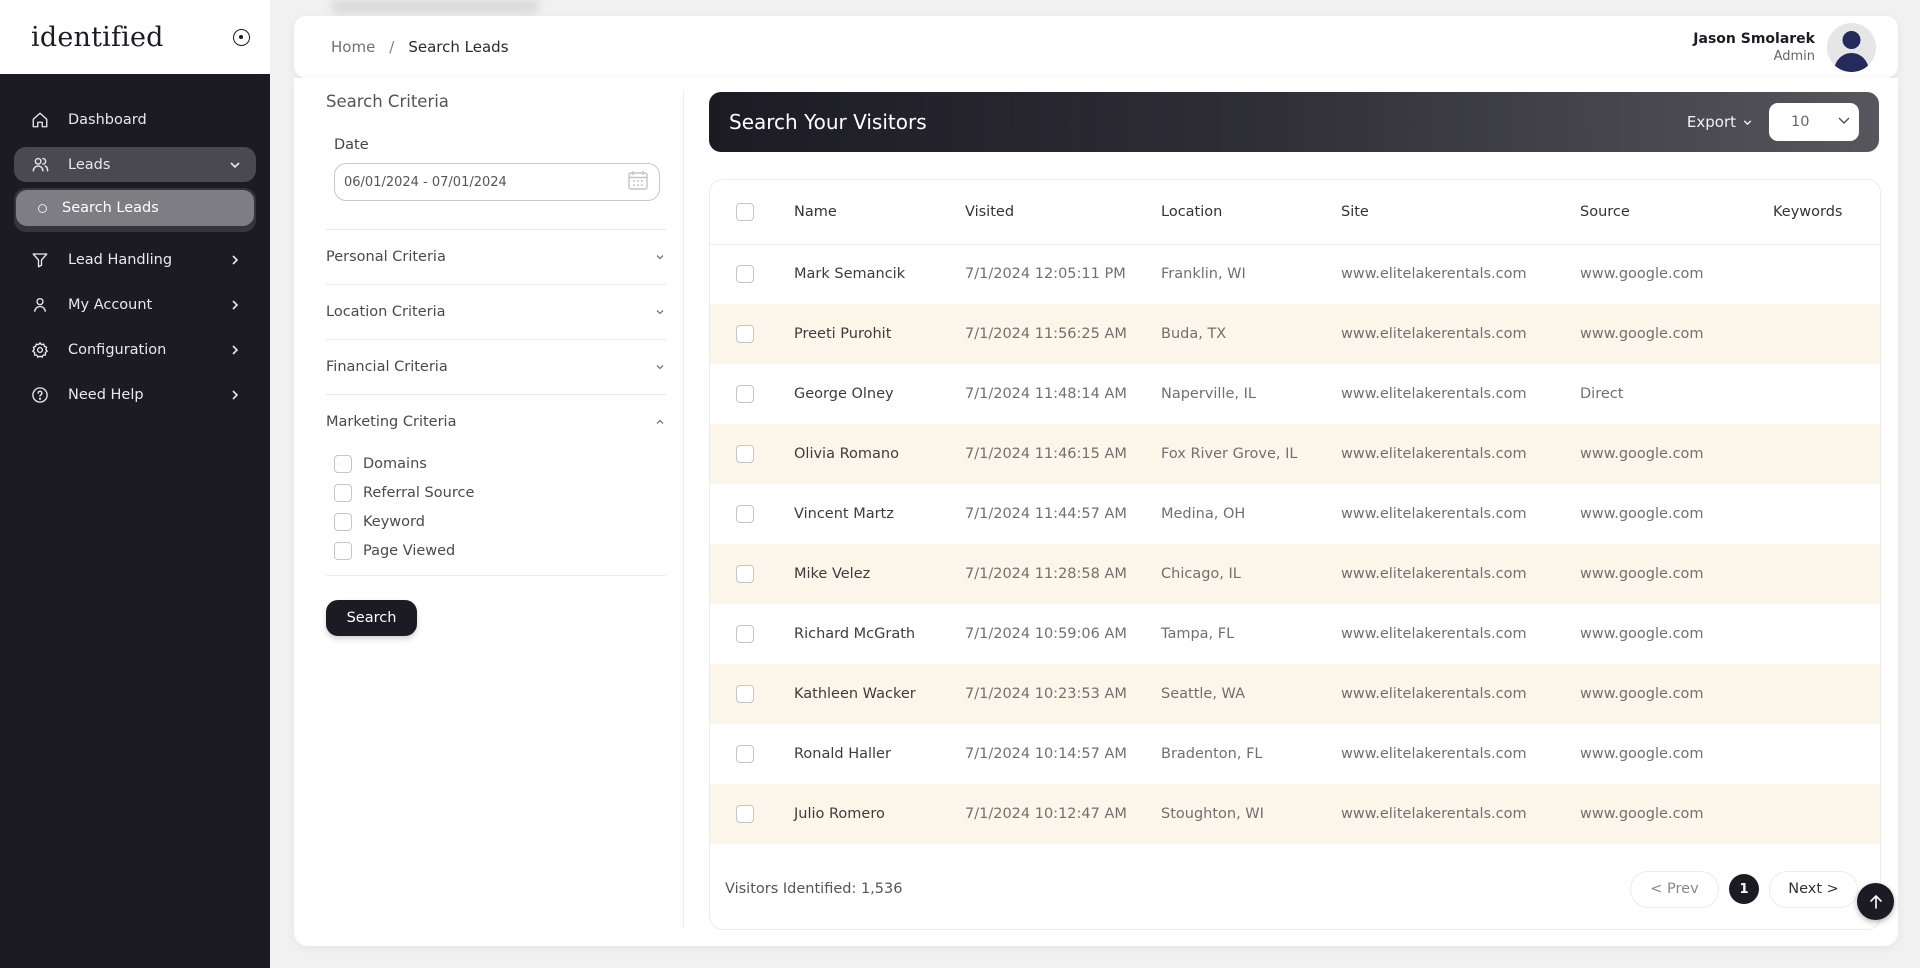 The width and height of the screenshot is (1920, 968). I want to click on referral-source-checkbox, so click(343, 492).